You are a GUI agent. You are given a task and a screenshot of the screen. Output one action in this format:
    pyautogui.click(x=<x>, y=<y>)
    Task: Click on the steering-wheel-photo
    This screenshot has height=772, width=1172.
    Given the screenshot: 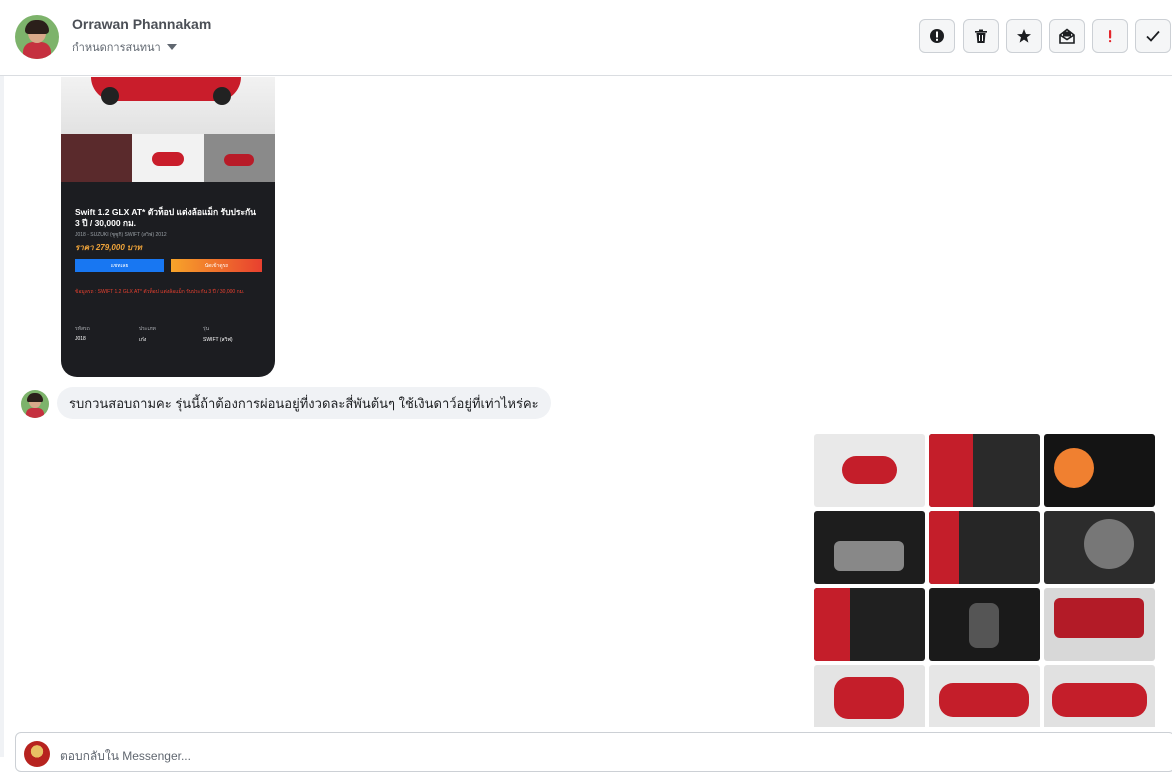 What is the action you would take?
    pyautogui.click(x=1099, y=547)
    